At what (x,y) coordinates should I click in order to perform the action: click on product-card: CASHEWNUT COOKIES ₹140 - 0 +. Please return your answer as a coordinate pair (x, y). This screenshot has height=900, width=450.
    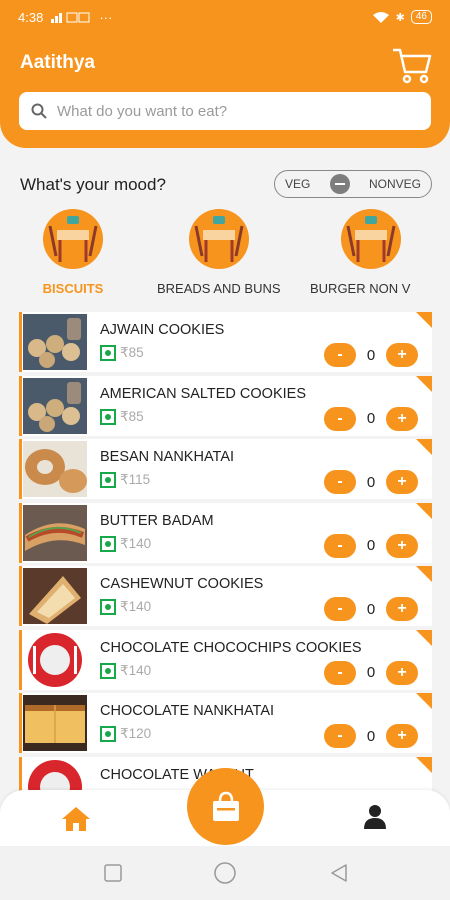
    Looking at the image, I should click on (225, 596).